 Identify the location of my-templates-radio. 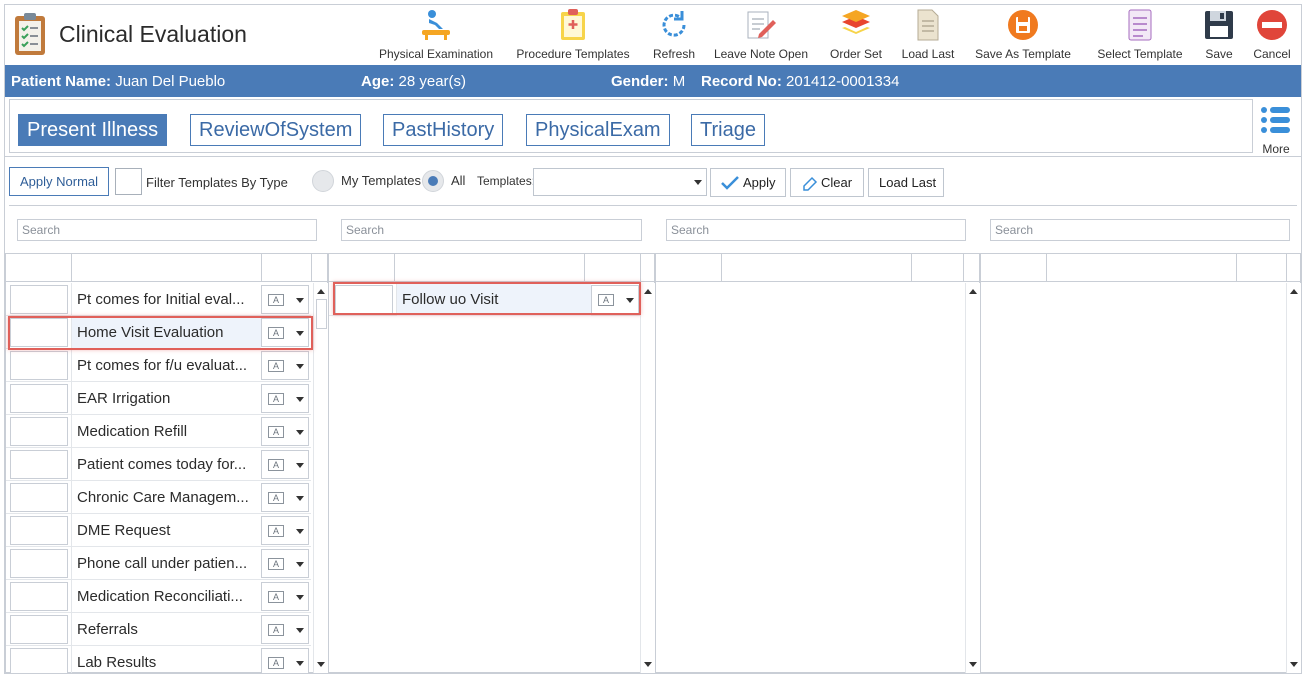
(323, 181).